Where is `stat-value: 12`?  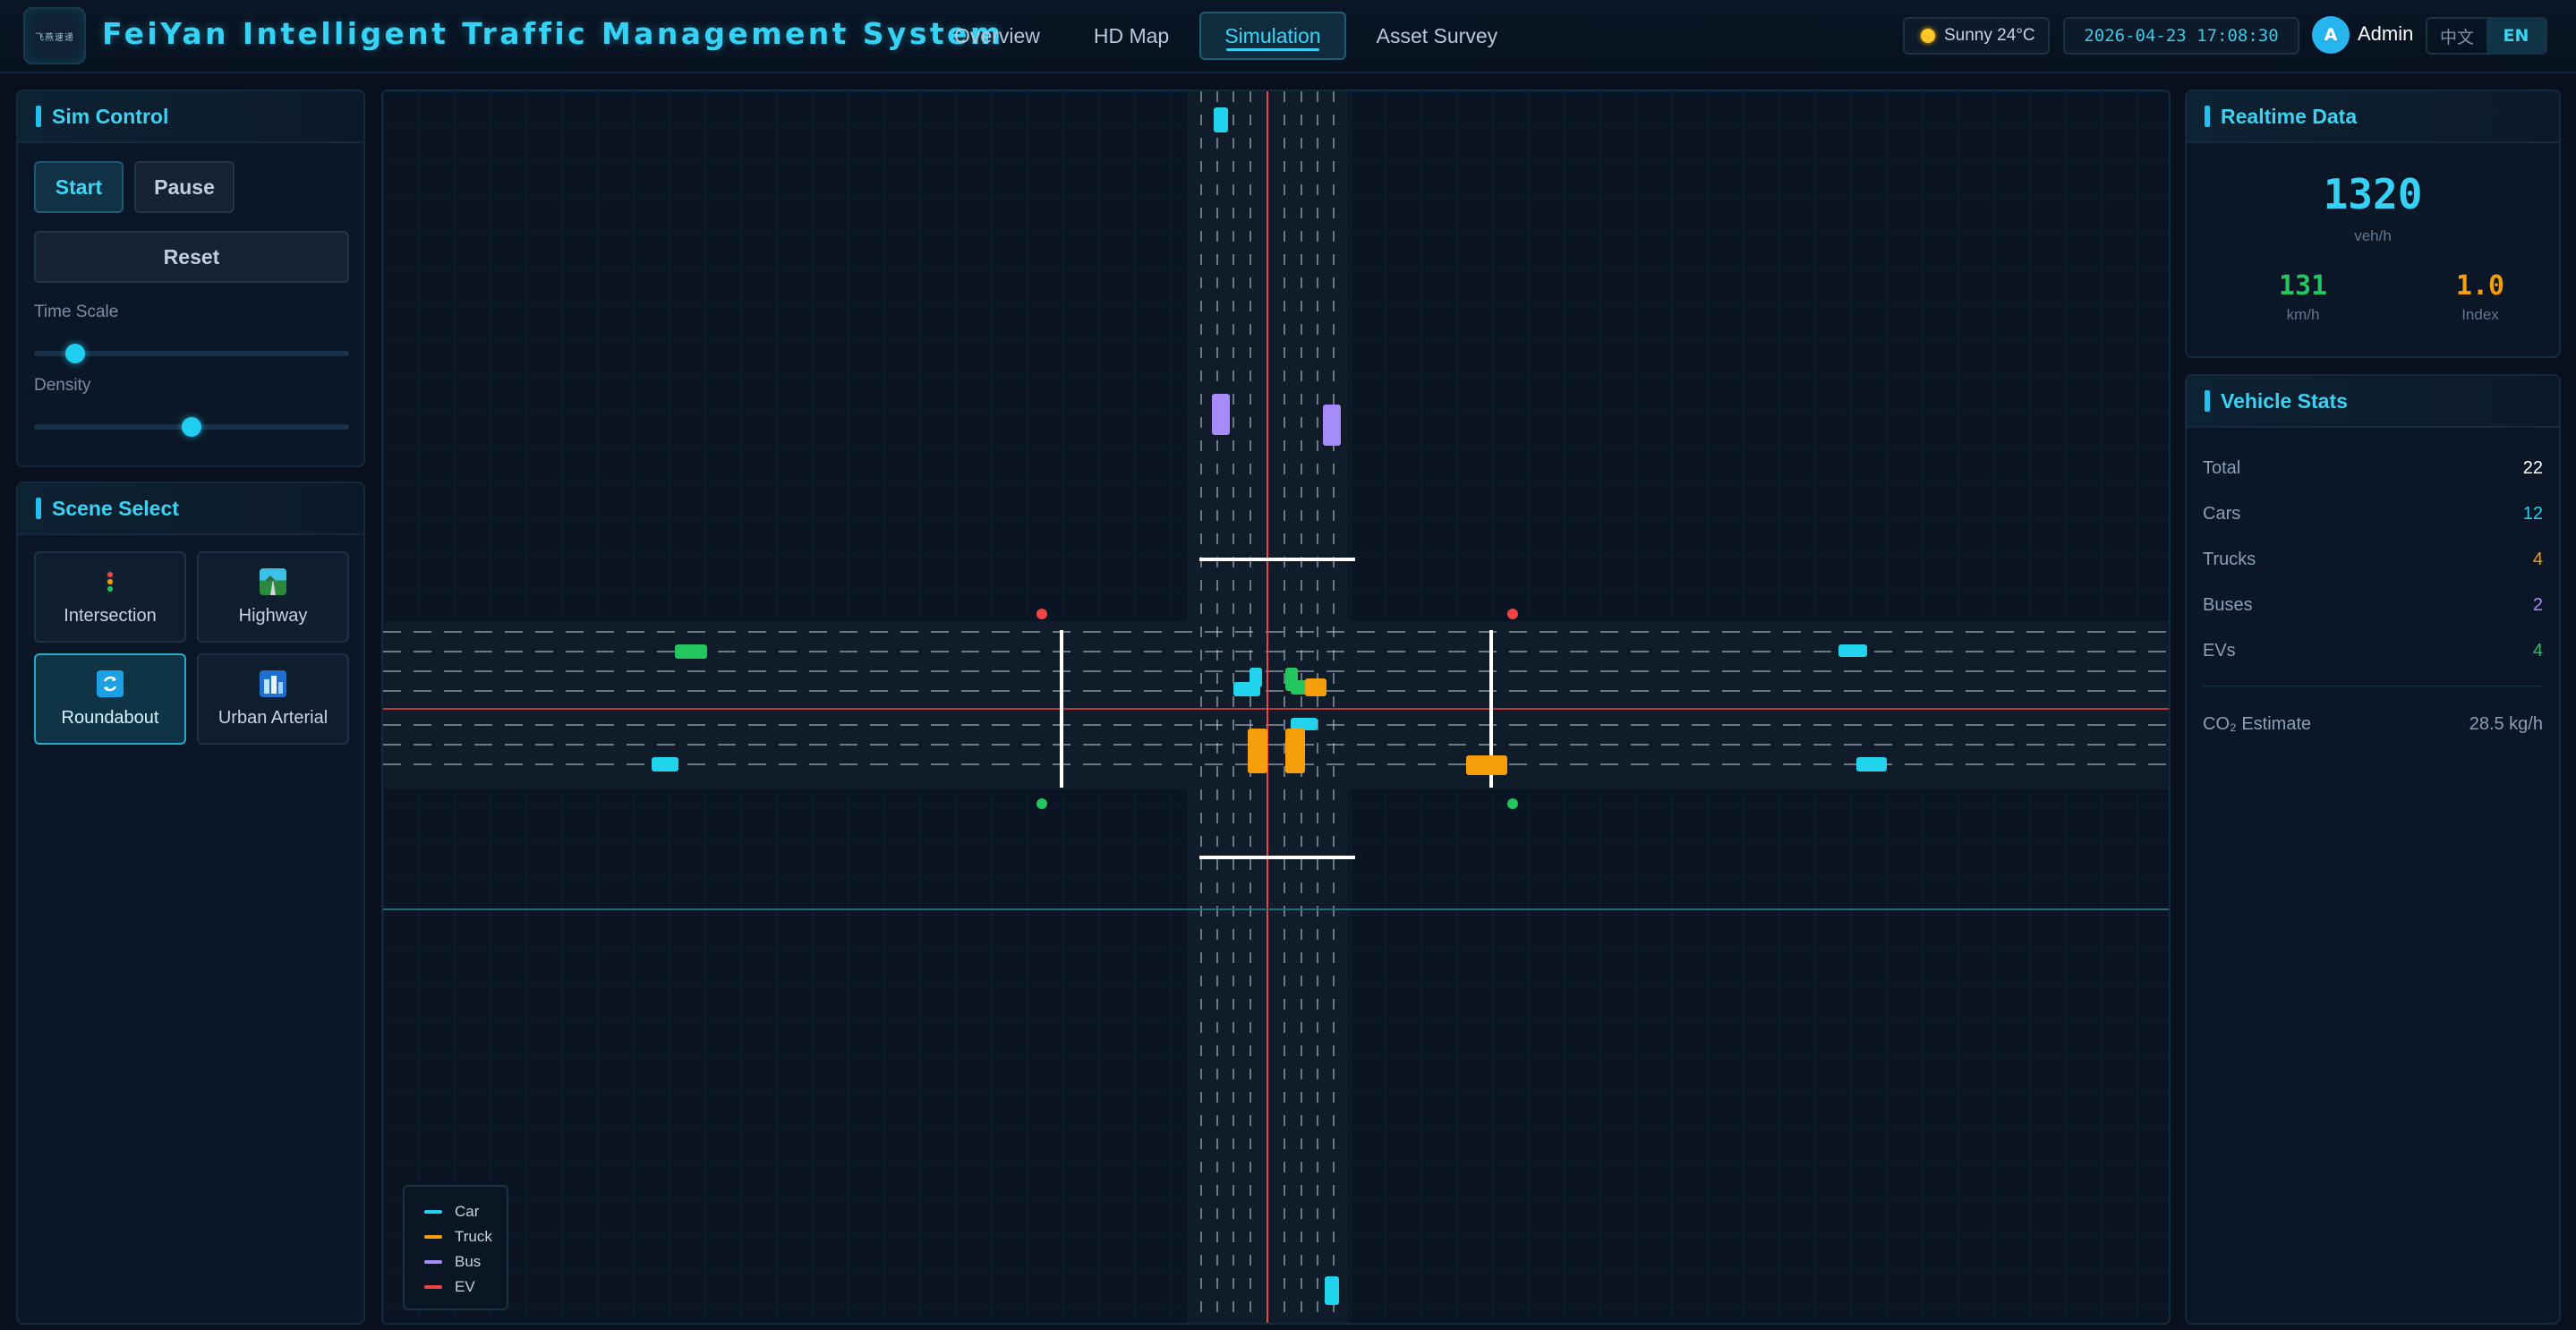 stat-value: 12 is located at coordinates (2532, 514).